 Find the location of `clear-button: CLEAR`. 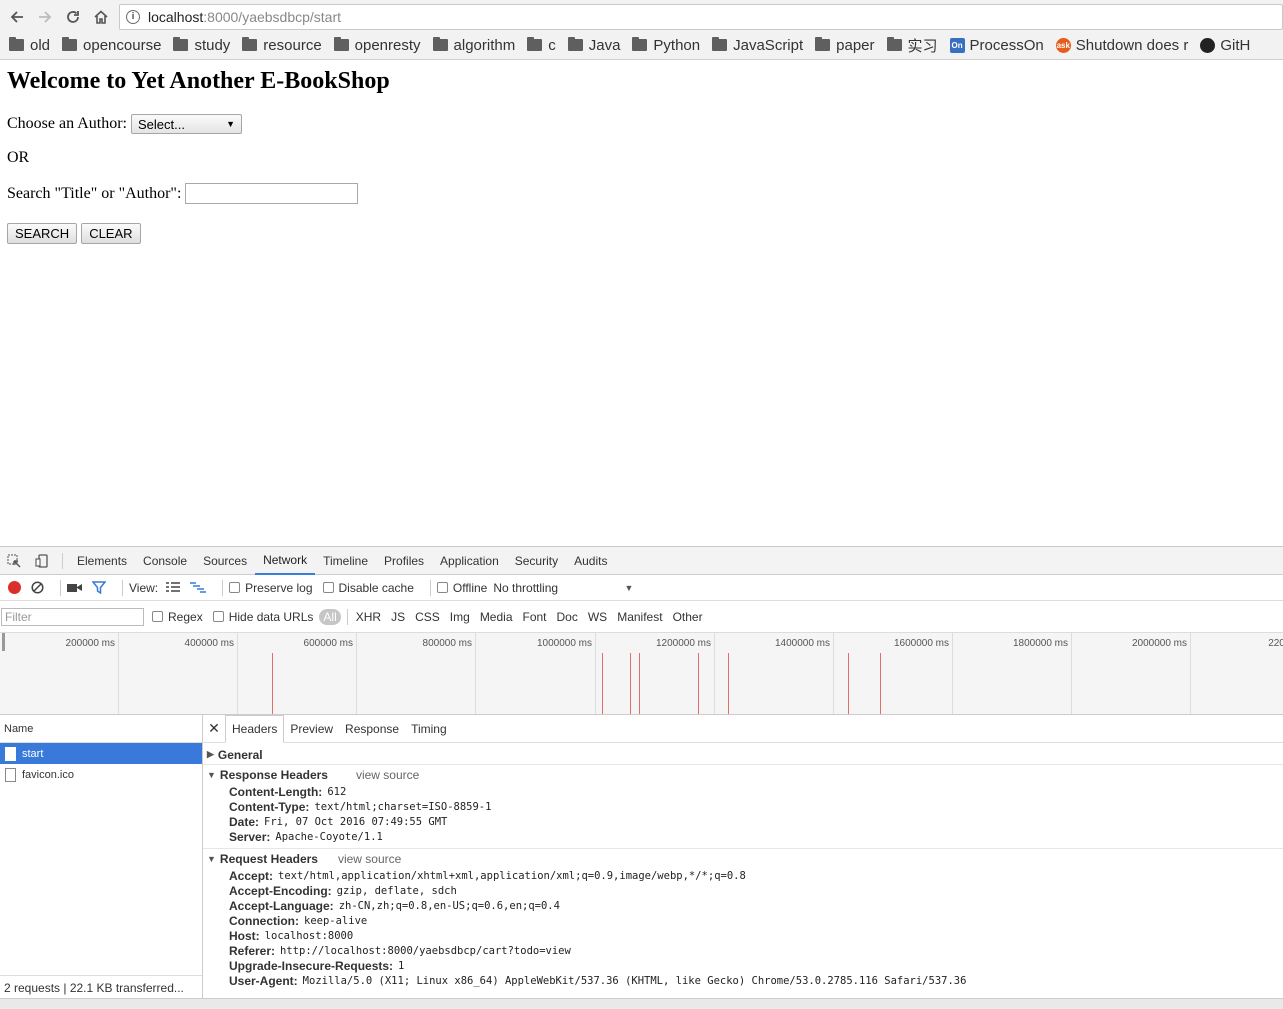

clear-button: CLEAR is located at coordinates (111, 233).